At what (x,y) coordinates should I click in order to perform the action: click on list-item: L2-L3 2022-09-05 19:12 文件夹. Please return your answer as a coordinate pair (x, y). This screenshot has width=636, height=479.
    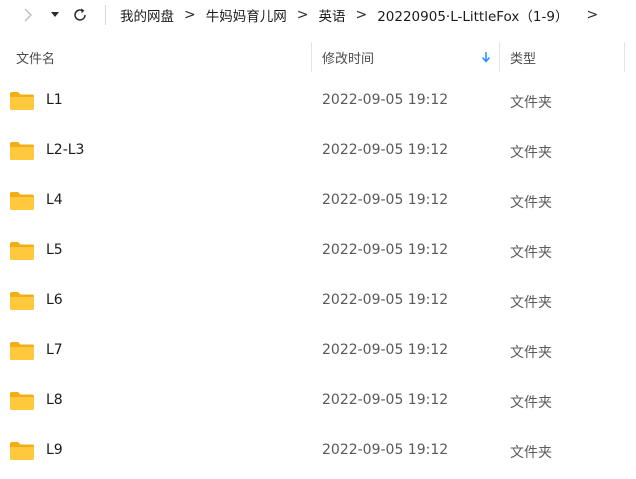
    Looking at the image, I should click on (318, 152).